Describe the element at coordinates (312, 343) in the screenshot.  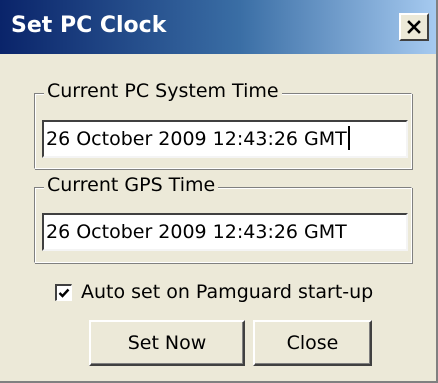
I see `close-button: Close` at that location.